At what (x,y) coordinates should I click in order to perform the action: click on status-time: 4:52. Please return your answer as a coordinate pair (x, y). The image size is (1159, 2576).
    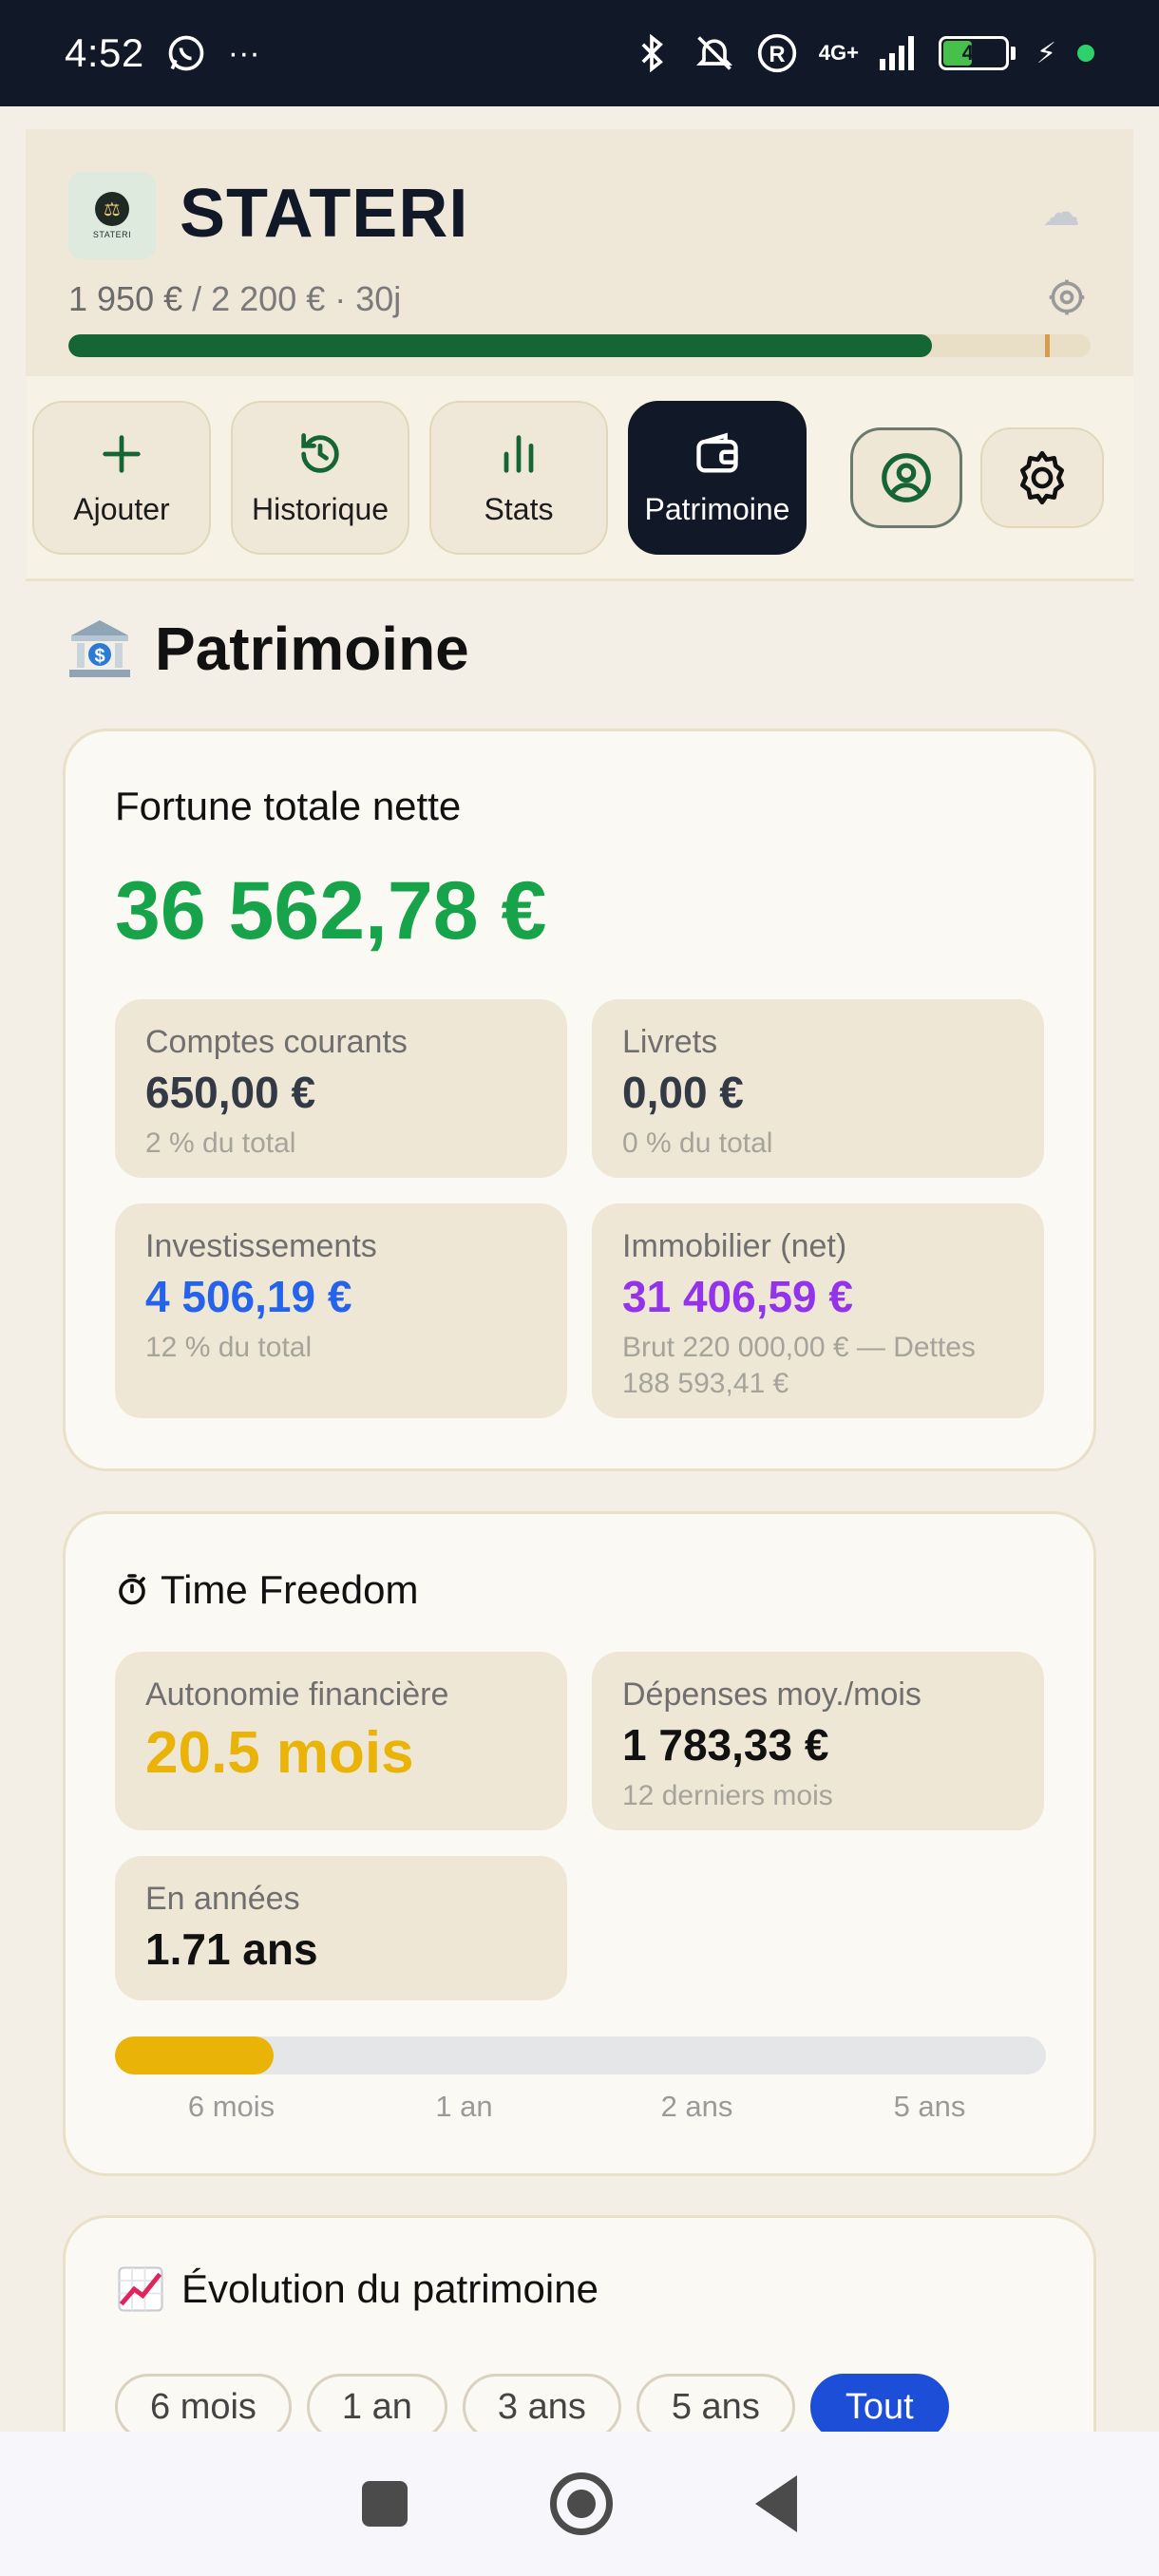
    Looking at the image, I should click on (104, 52).